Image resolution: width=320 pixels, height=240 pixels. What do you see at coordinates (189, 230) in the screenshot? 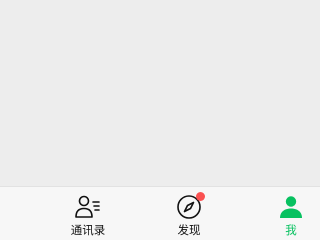
I see `tab-discover-label: 发现` at bounding box center [189, 230].